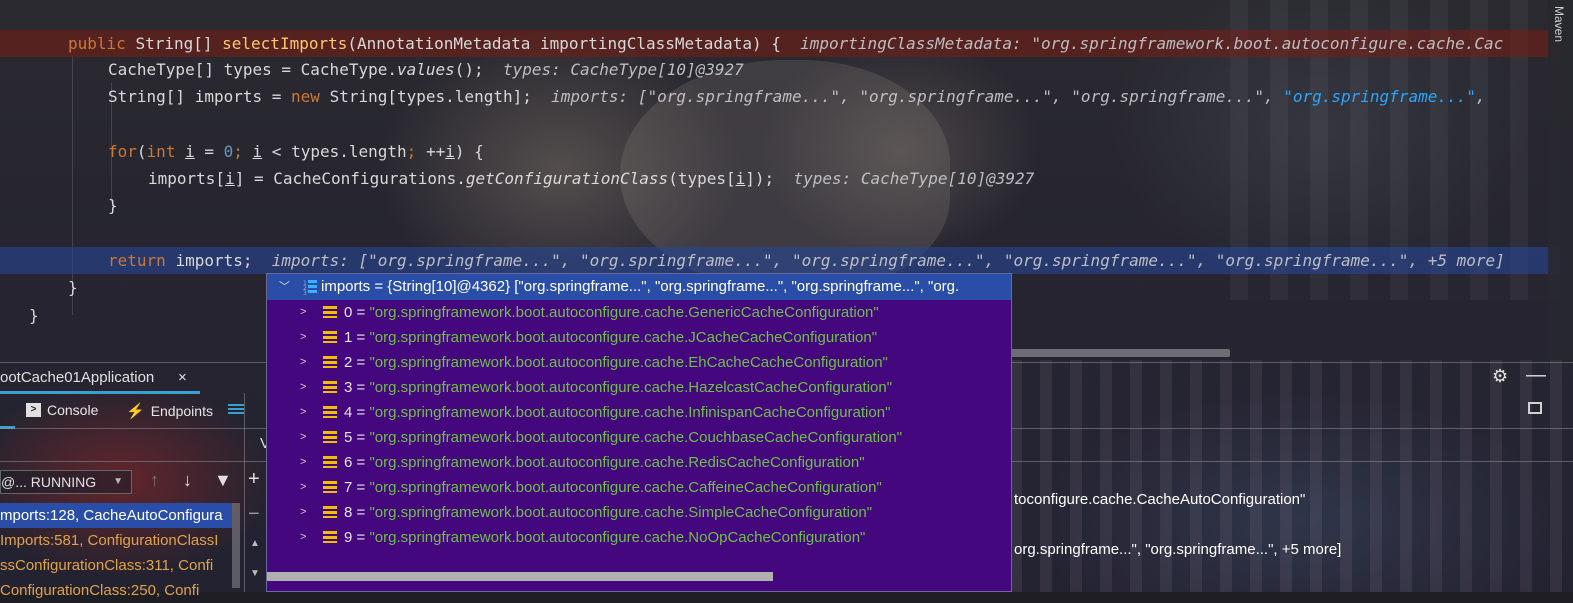 The height and width of the screenshot is (603, 1573). What do you see at coordinates (122, 151) in the screenshot?
I see `code-token: for` at bounding box center [122, 151].